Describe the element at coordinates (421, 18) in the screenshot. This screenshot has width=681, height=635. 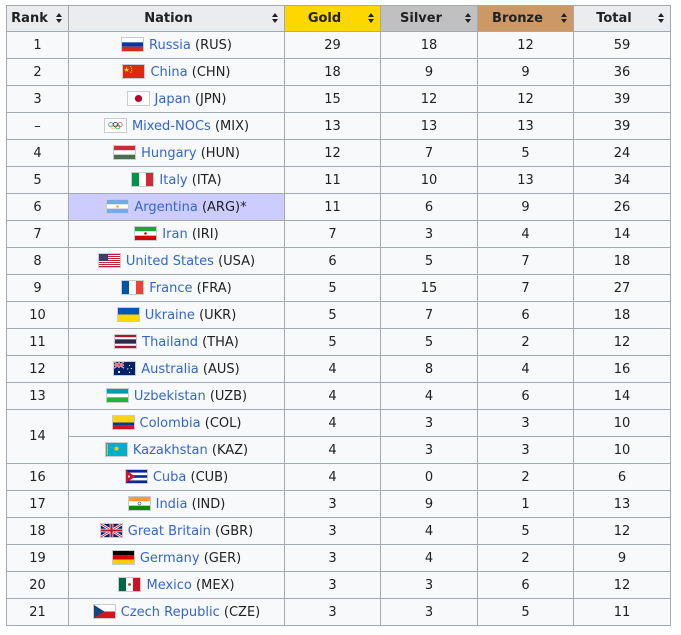
I see `silver-header-label: Silver` at that location.